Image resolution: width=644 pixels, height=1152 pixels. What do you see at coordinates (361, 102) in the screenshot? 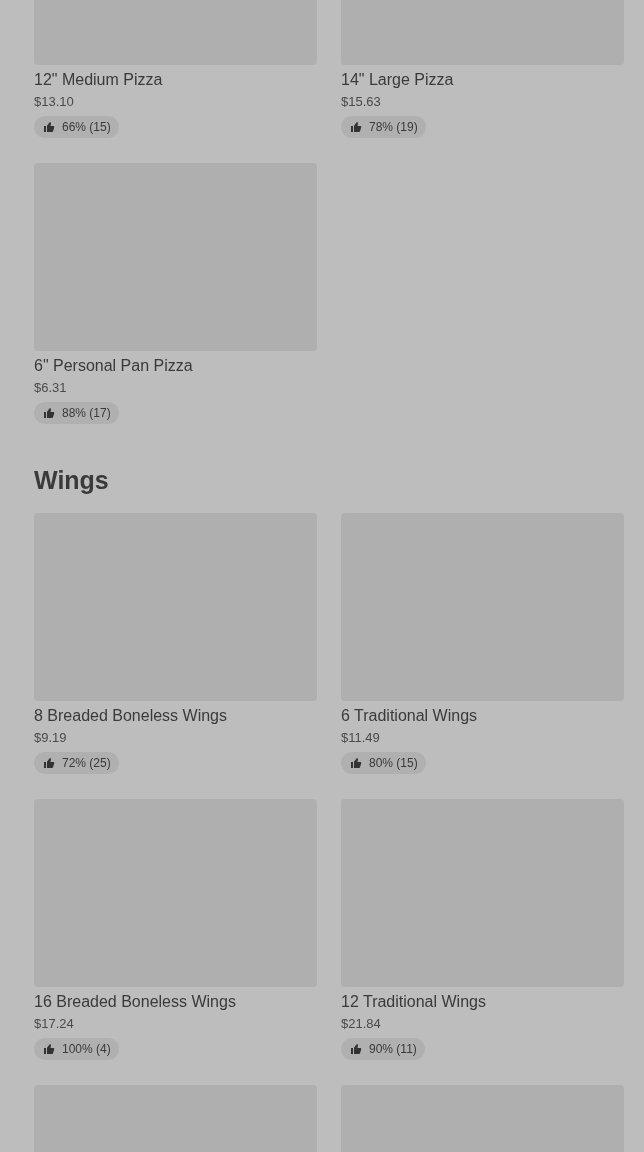
I see `item-price: $15.63` at bounding box center [361, 102].